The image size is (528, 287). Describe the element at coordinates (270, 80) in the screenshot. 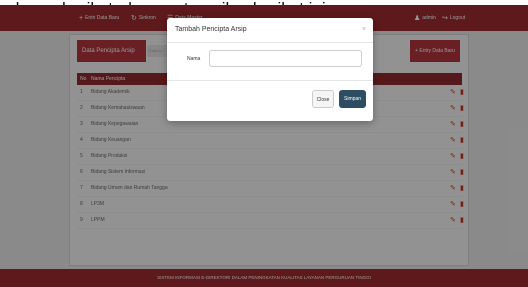

I see `modal-footer-divider` at that location.